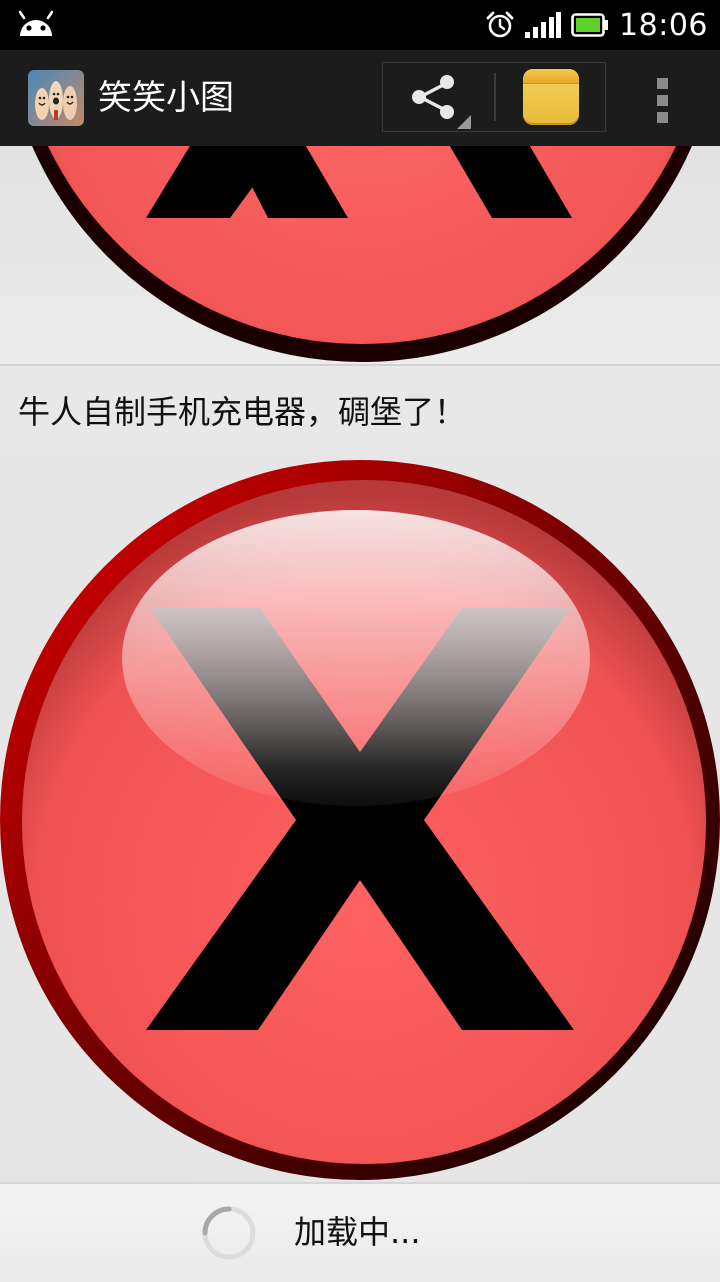 The height and width of the screenshot is (1282, 720). I want to click on action-bar: 笑笑小图, so click(360, 98).